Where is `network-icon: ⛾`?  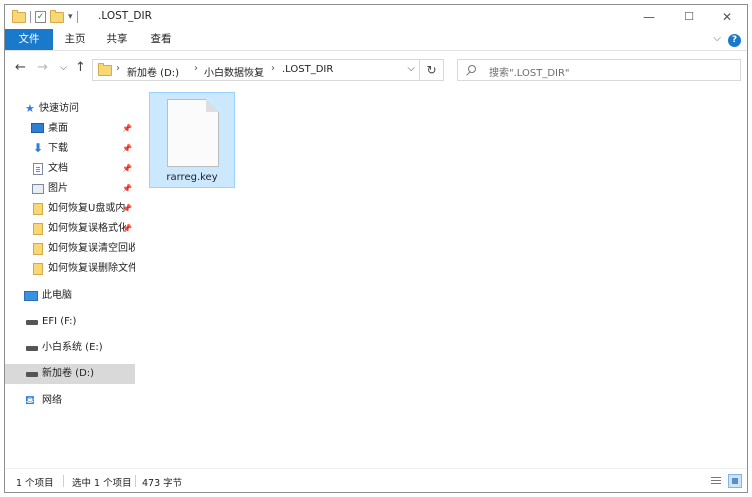 network-icon: ⛾ is located at coordinates (30, 400).